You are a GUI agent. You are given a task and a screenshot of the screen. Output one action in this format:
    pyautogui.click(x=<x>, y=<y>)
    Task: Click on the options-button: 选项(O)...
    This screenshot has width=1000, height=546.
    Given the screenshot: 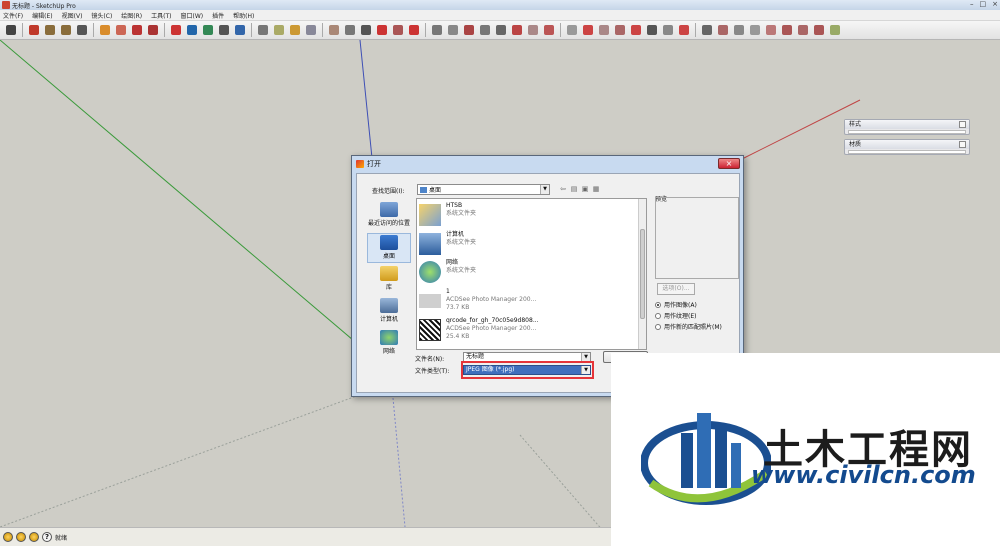 What is the action you would take?
    pyautogui.click(x=676, y=289)
    